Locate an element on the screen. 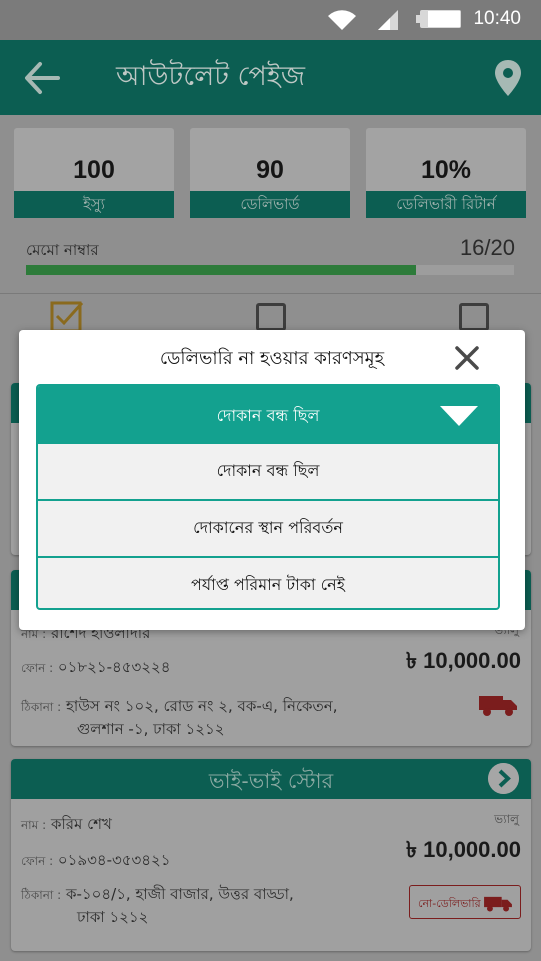  stat-issue: 100 ইস্যু is located at coordinates (94, 173).